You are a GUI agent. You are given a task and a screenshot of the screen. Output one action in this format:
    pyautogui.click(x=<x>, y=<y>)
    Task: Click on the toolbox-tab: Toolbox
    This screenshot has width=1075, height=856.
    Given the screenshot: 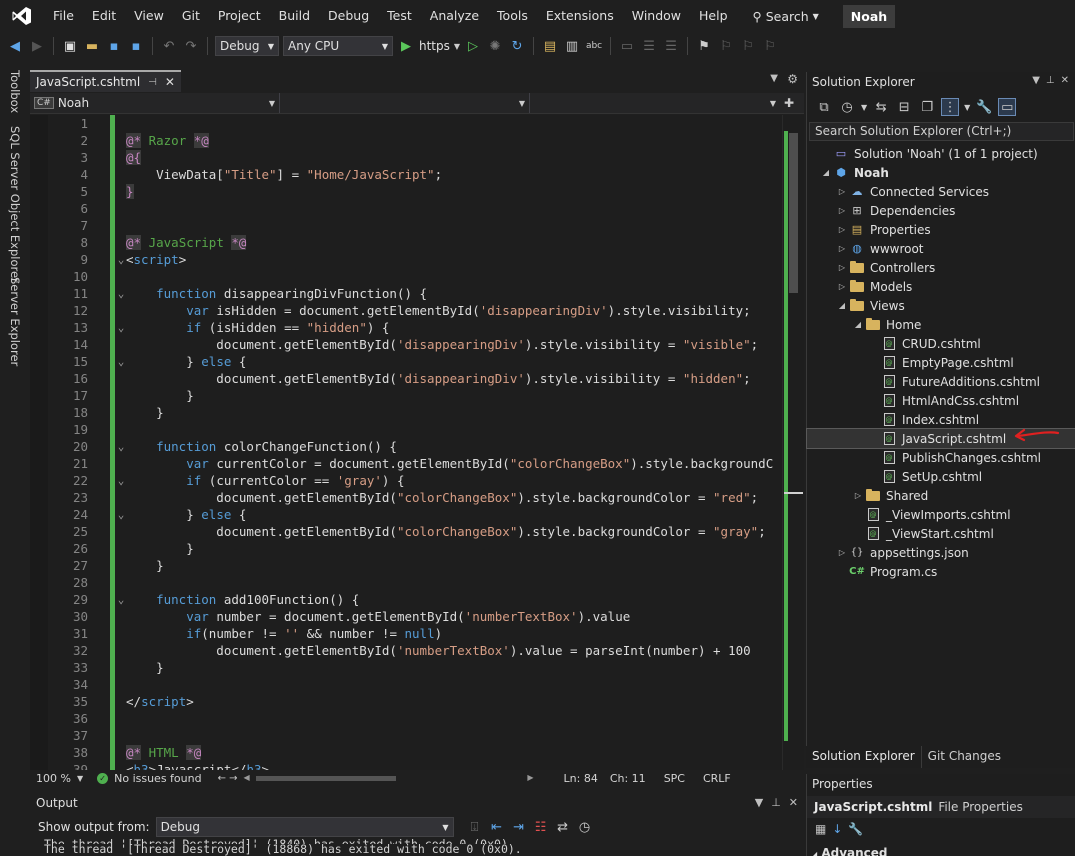 What is the action you would take?
    pyautogui.click(x=15, y=91)
    